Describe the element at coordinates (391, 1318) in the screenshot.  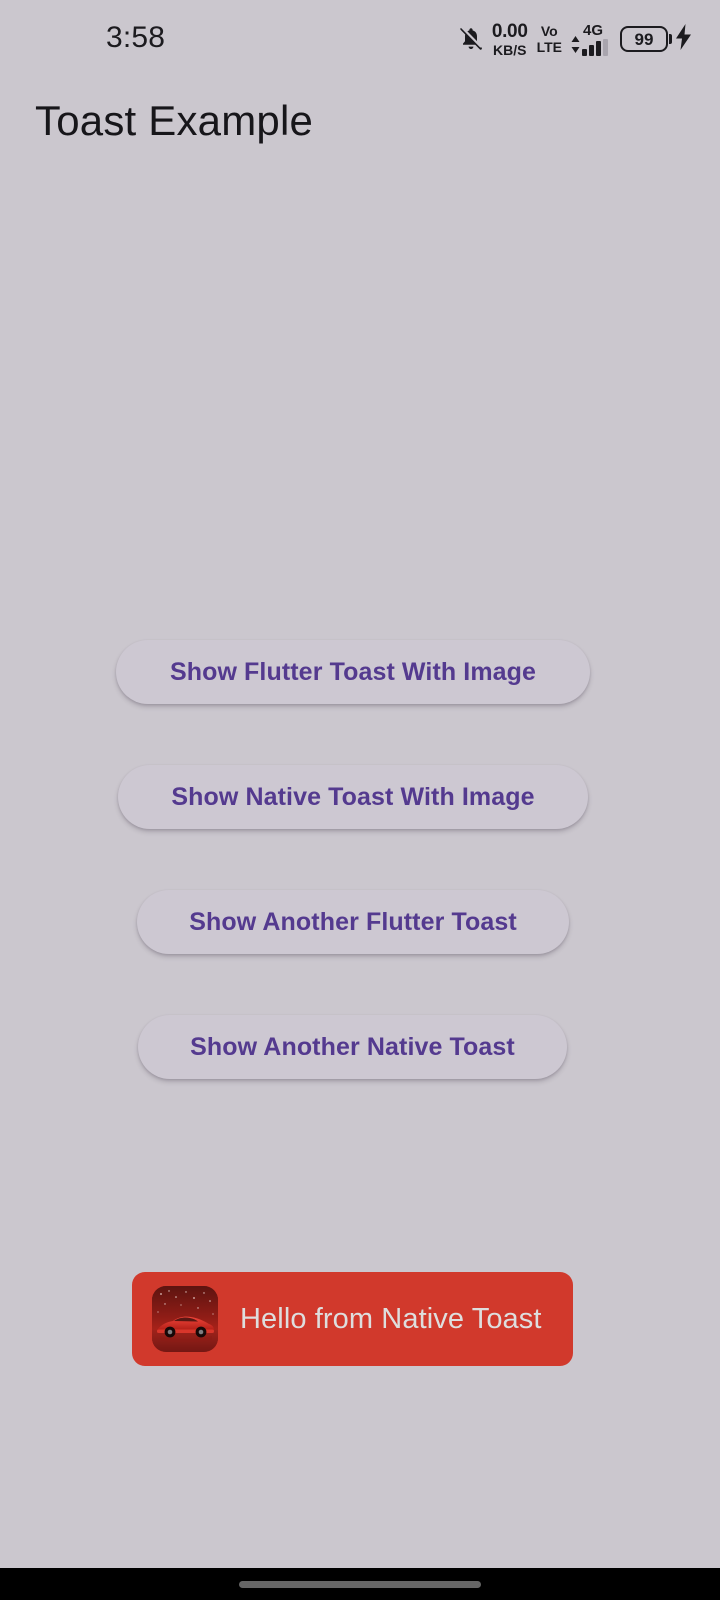
I see `toast-message: Hello from Native Toast` at that location.